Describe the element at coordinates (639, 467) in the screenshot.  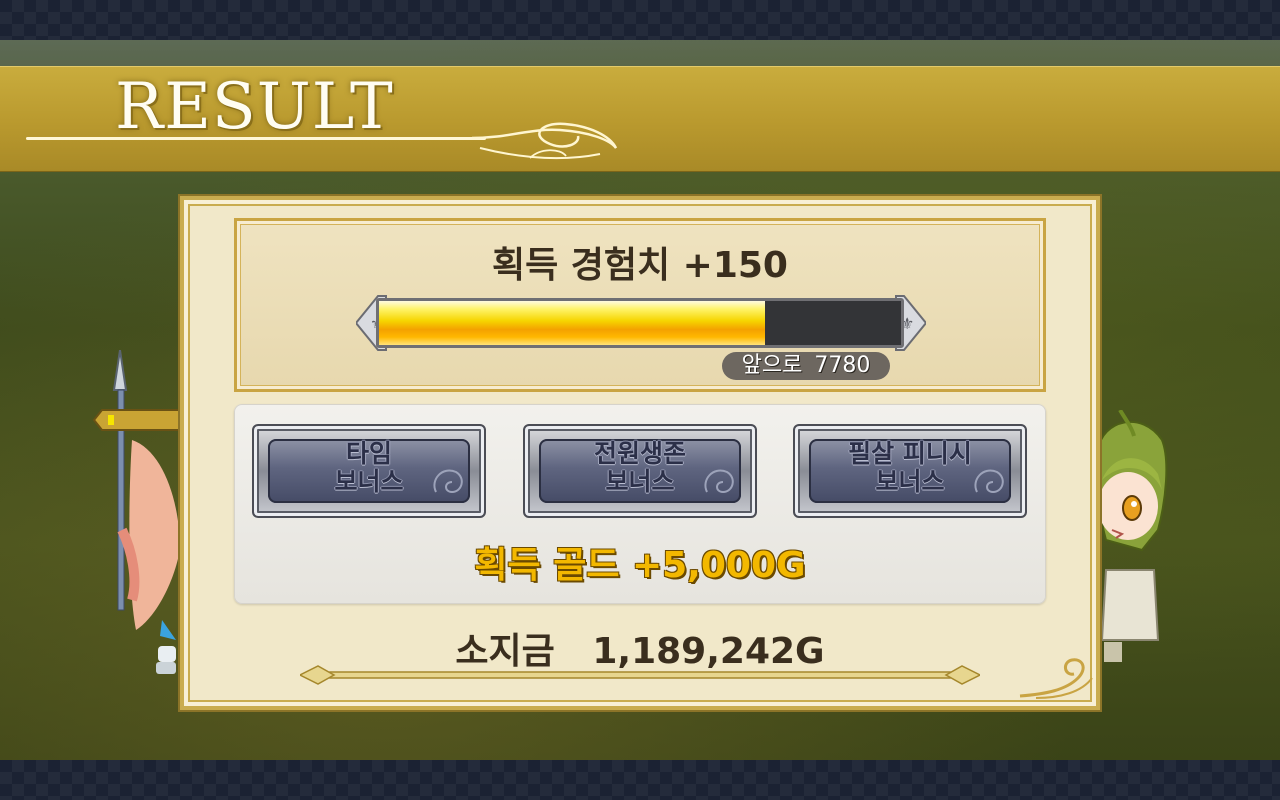
I see `bonus-label: 전원생존 보너스` at that location.